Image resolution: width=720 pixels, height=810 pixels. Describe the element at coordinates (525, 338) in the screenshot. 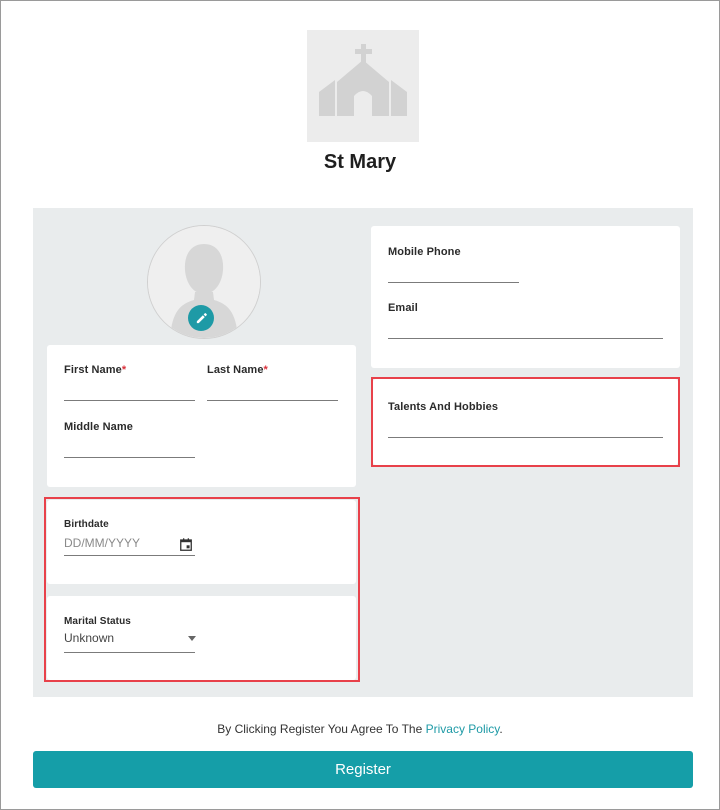

I see `email-input` at that location.